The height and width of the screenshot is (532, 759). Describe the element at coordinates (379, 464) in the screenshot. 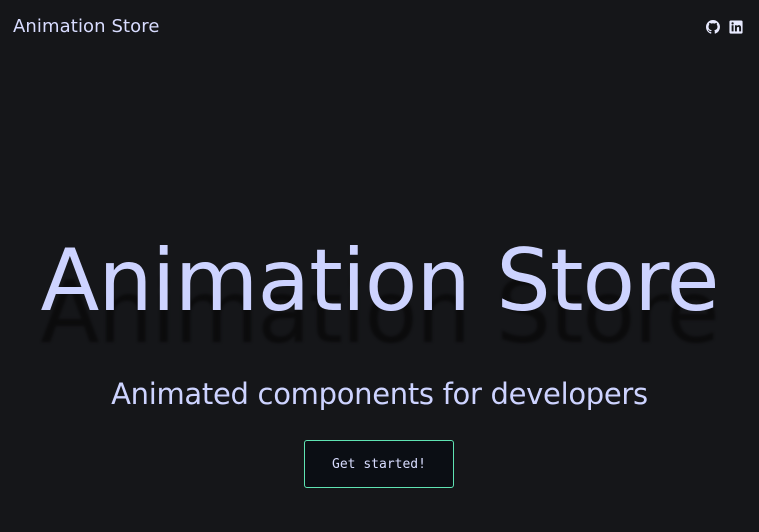

I see `get-started-button: Get started!` at that location.